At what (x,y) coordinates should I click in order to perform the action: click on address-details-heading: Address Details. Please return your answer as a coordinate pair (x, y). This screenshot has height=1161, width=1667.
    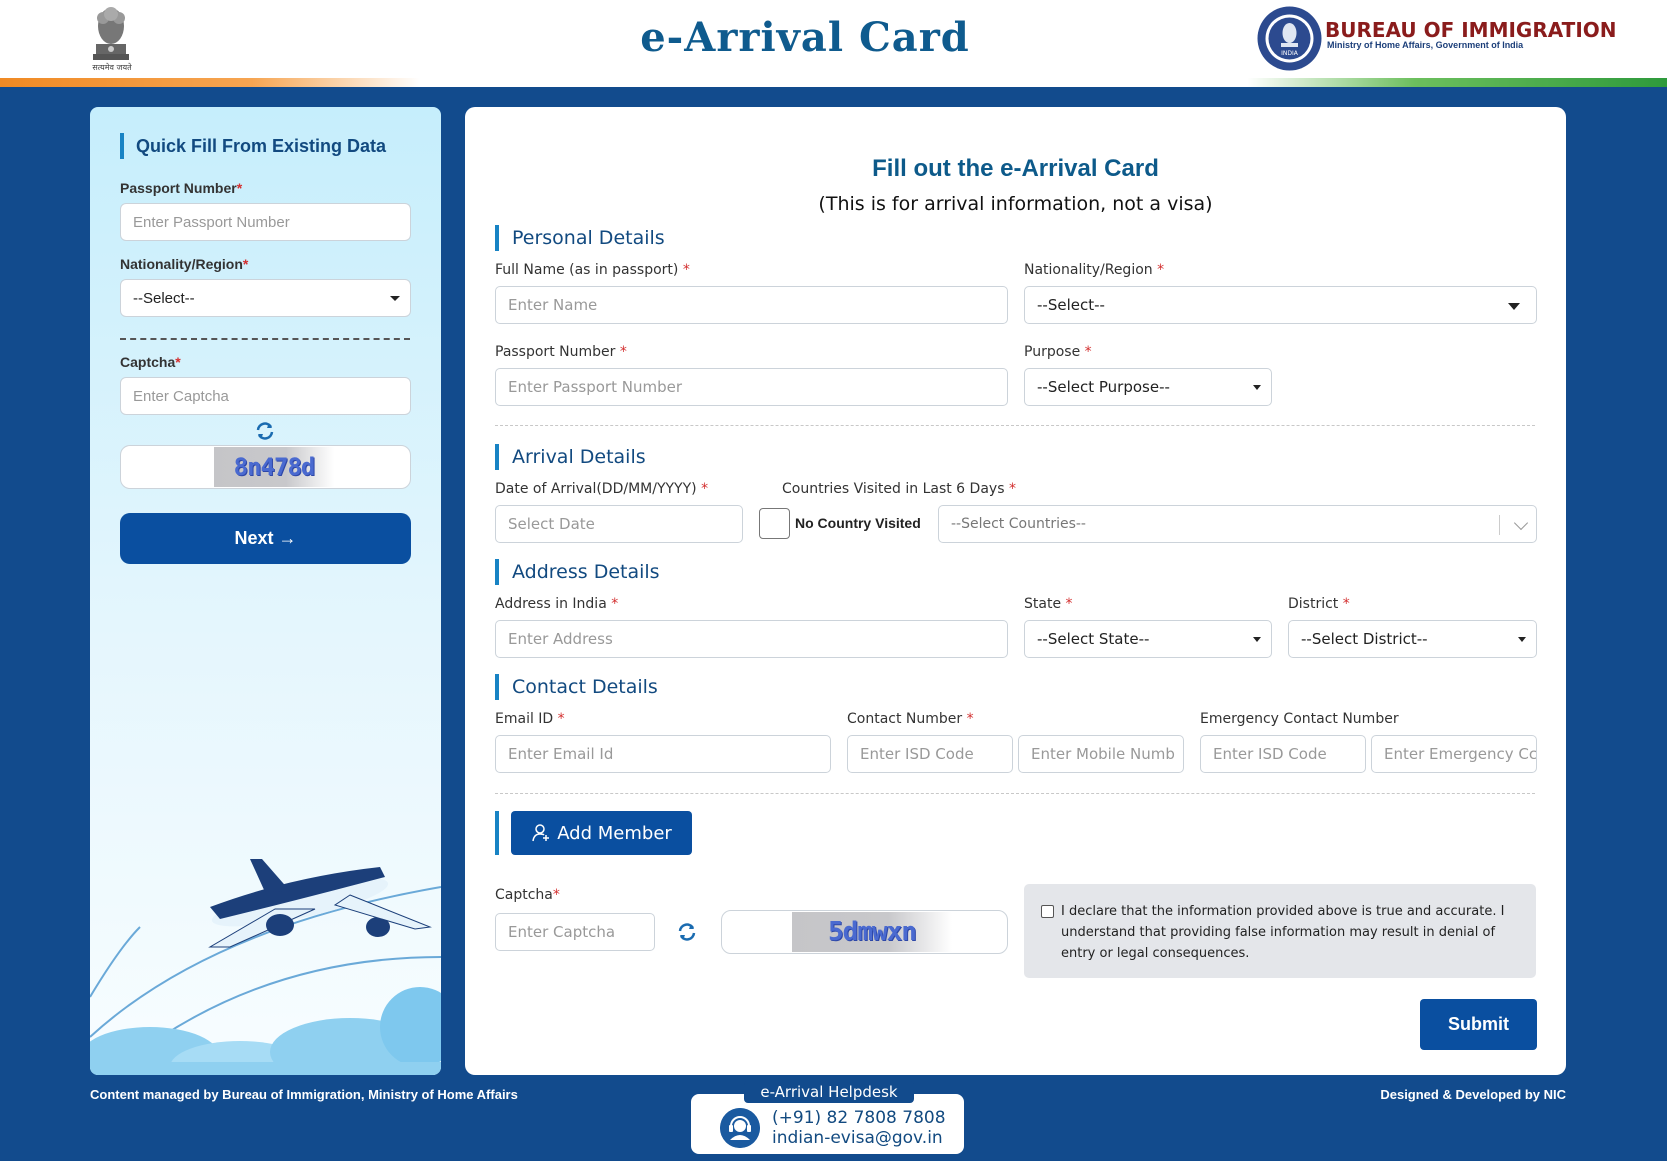
    Looking at the image, I should click on (577, 572).